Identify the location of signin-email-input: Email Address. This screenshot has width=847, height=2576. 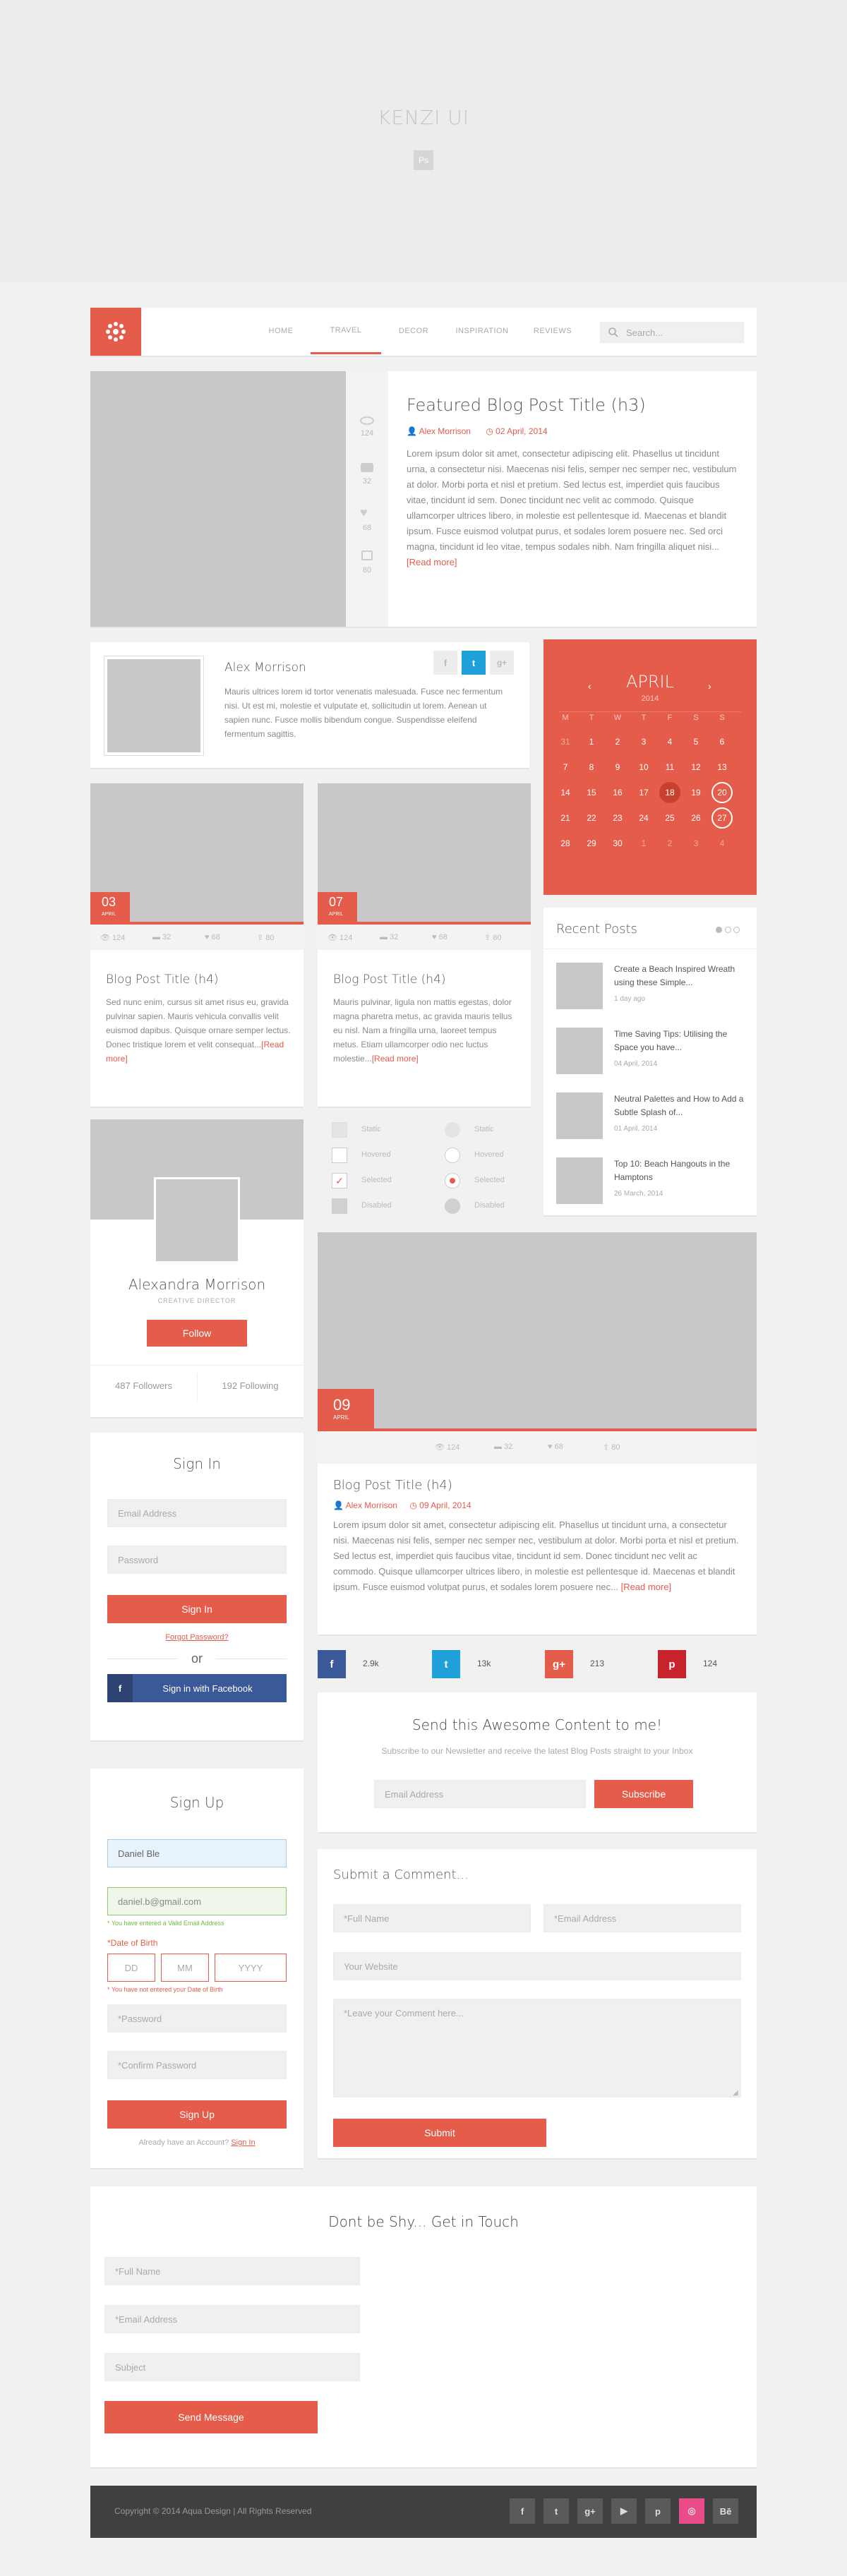
(197, 1513).